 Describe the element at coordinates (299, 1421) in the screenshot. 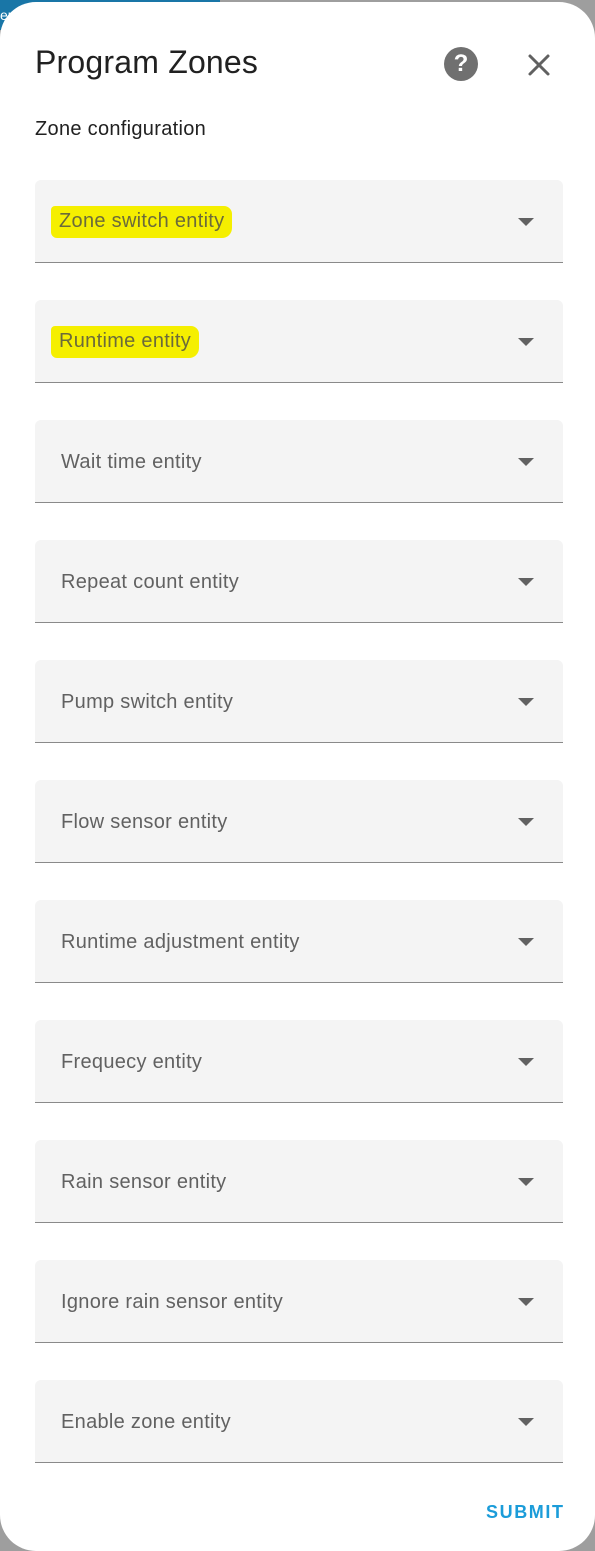

I see `entity-select-field: Enable zone entity` at that location.